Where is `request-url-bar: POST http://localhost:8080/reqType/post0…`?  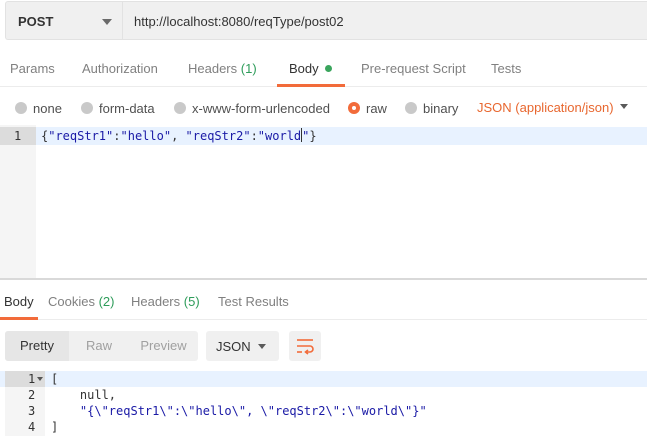 request-url-bar: POST http://localhost:8080/reqType/post0… is located at coordinates (323, 21).